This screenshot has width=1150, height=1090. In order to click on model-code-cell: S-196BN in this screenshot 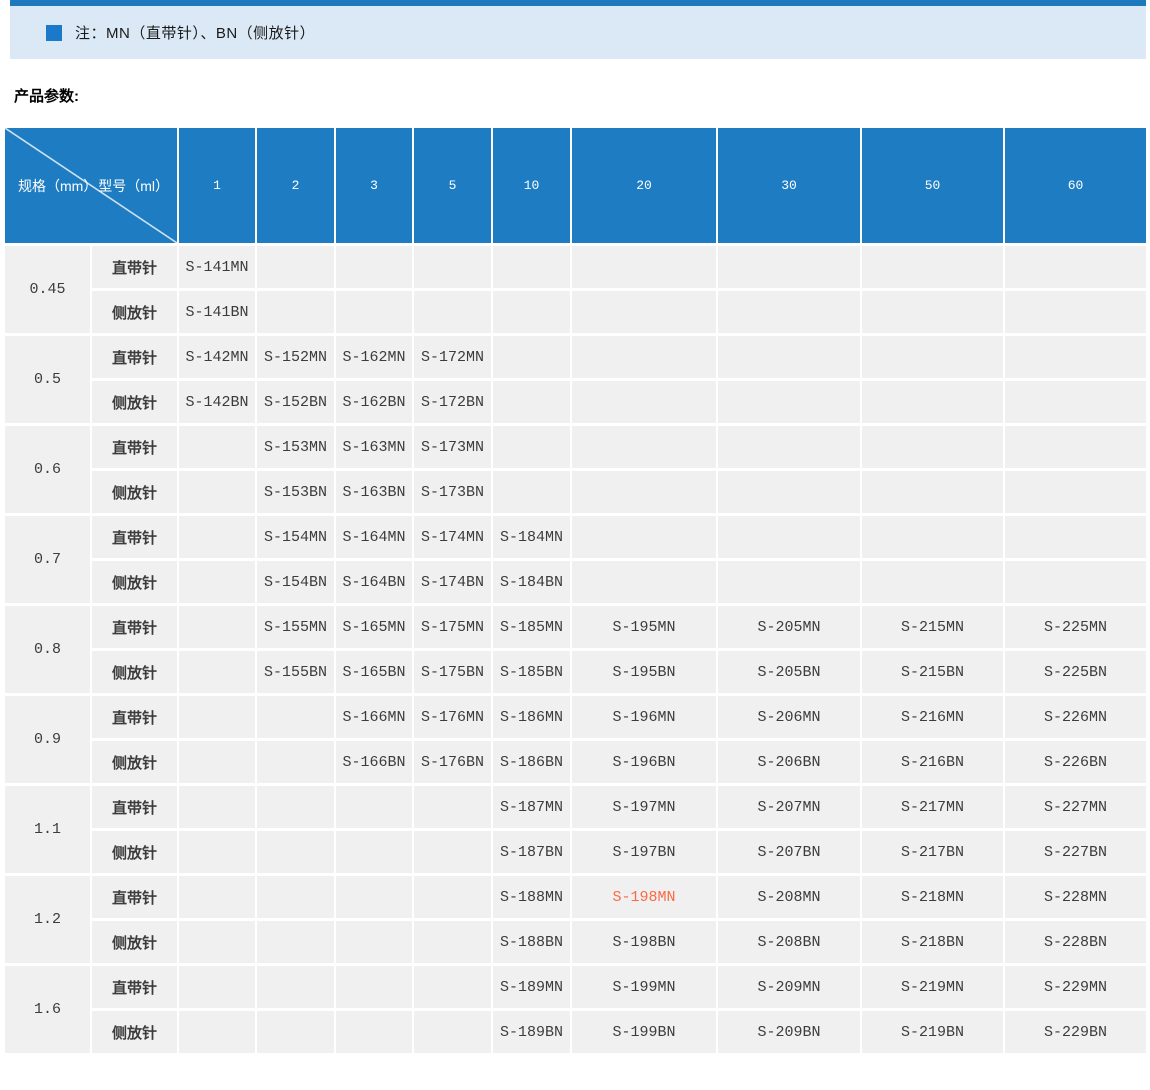, I will do `click(644, 762)`.